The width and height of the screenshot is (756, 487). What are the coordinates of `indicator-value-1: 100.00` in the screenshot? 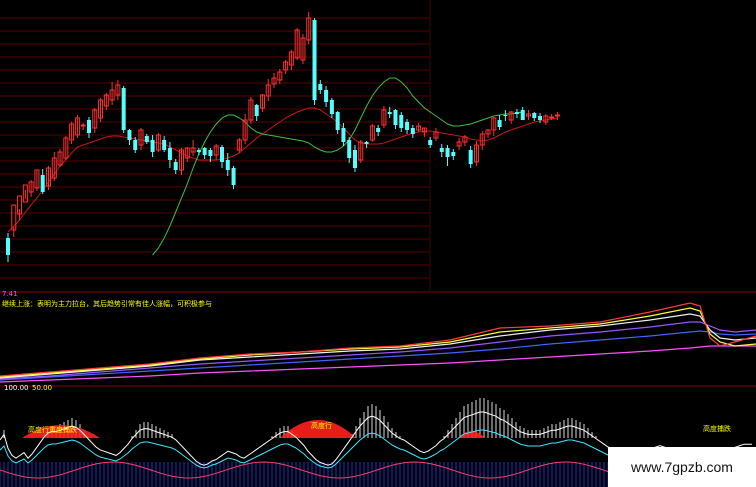 It's located at (16, 388).